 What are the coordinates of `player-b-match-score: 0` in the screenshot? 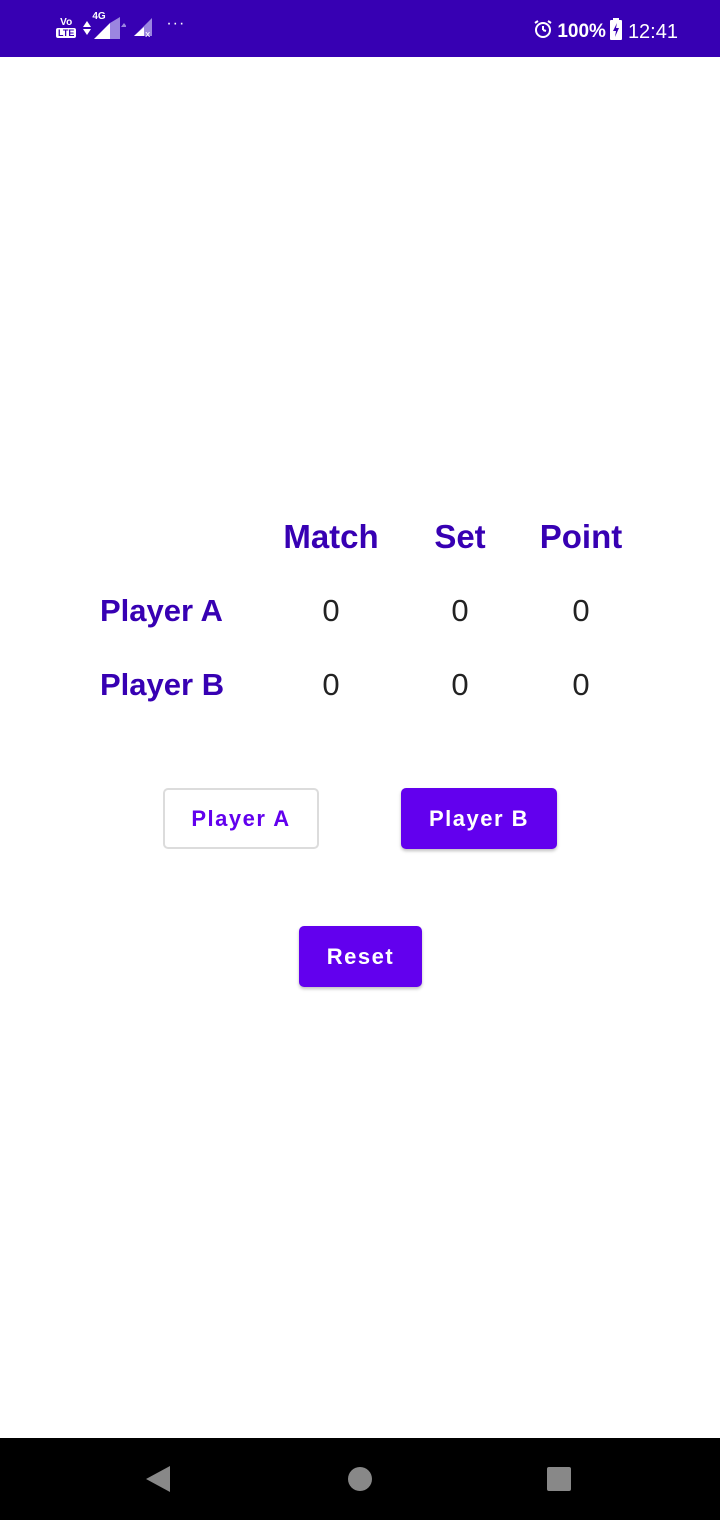 It's located at (331, 684).